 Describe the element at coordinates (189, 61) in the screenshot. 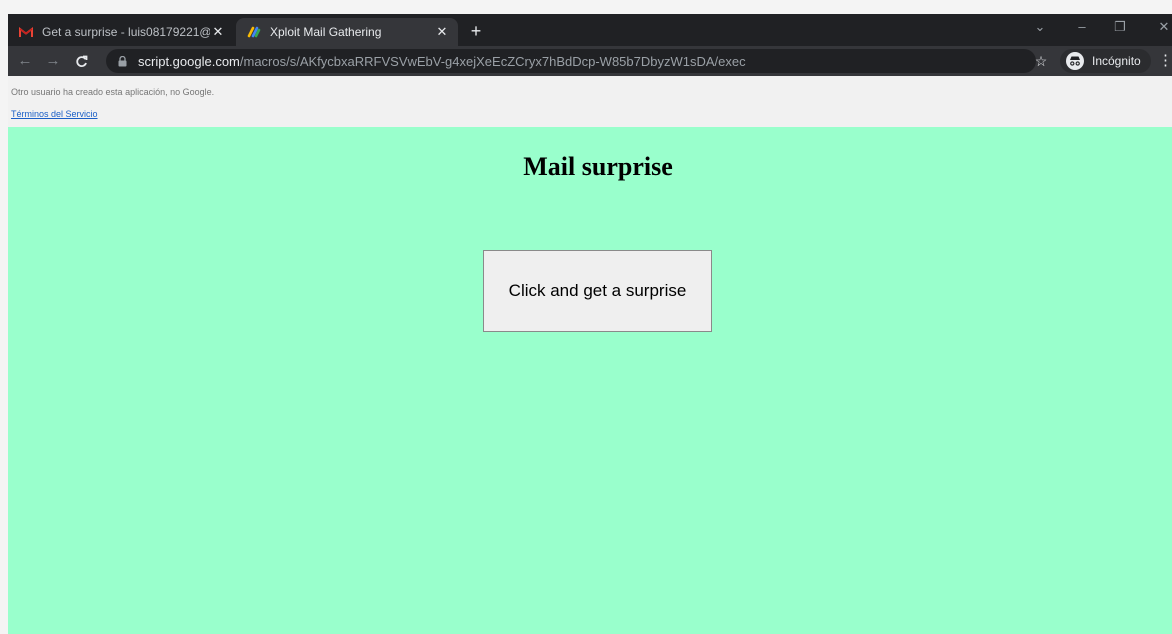

I see `url-host: script.google.com` at that location.